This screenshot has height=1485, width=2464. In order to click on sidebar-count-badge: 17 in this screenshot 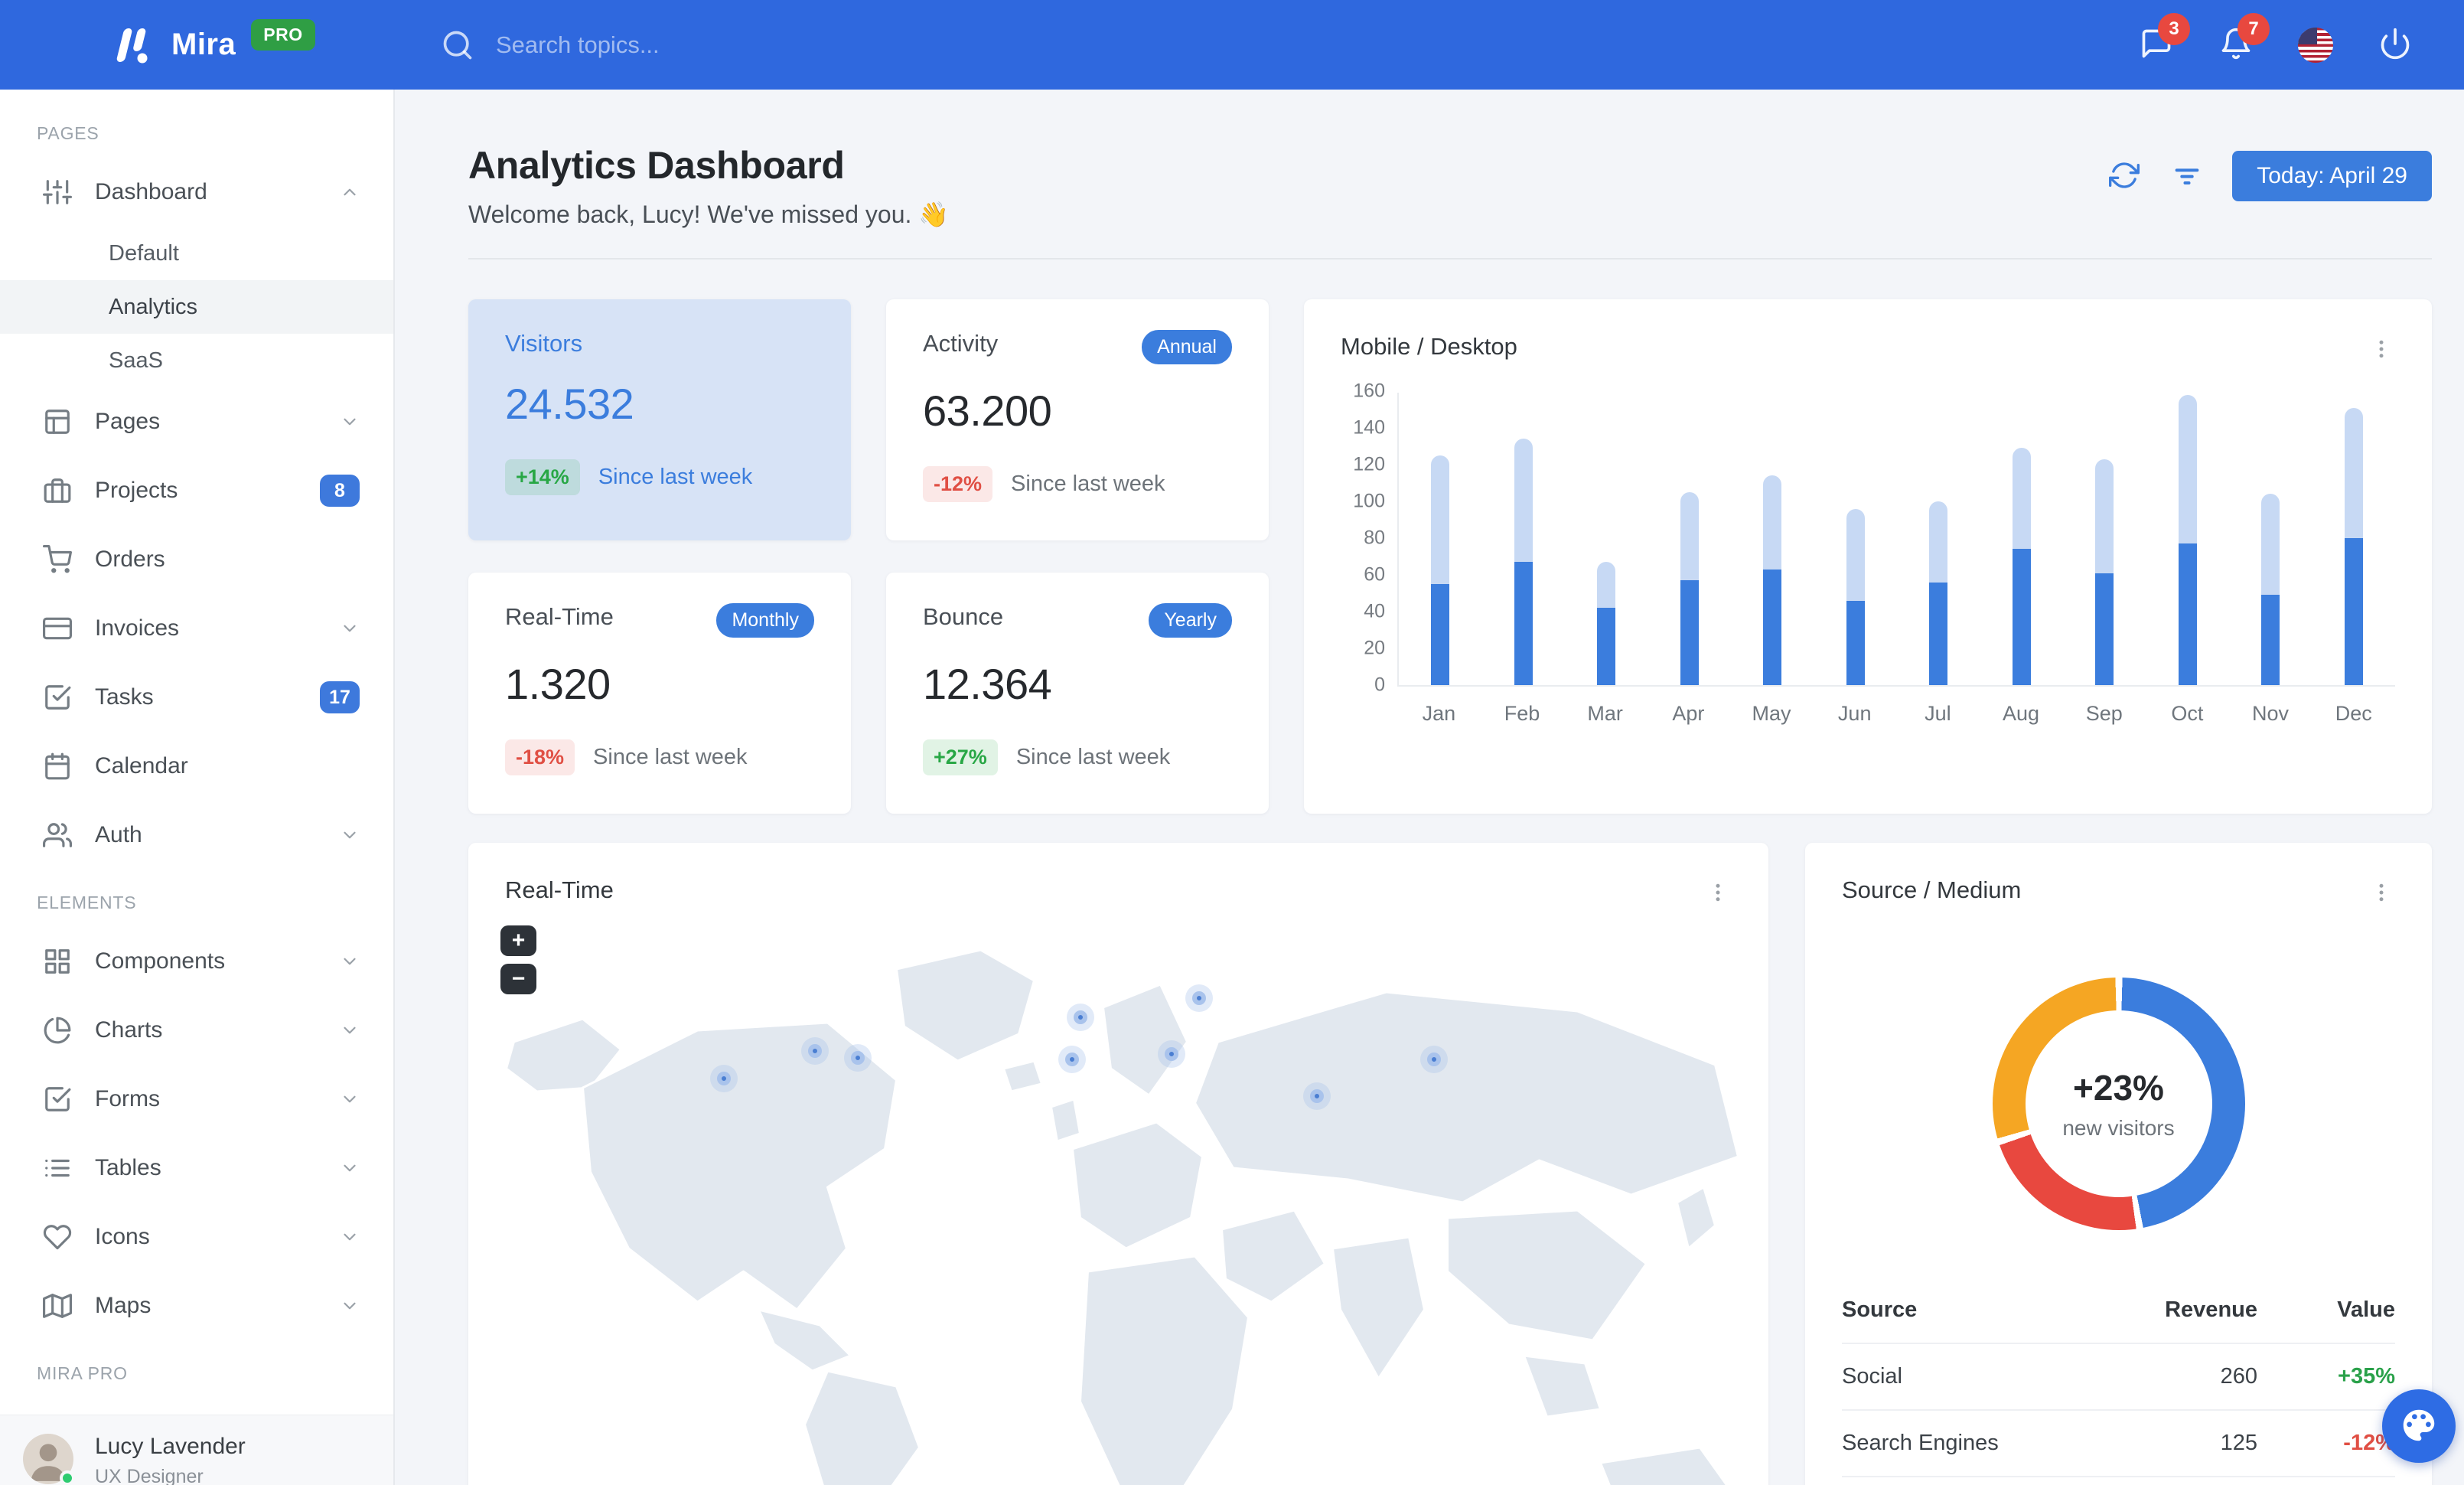, I will do `click(340, 697)`.